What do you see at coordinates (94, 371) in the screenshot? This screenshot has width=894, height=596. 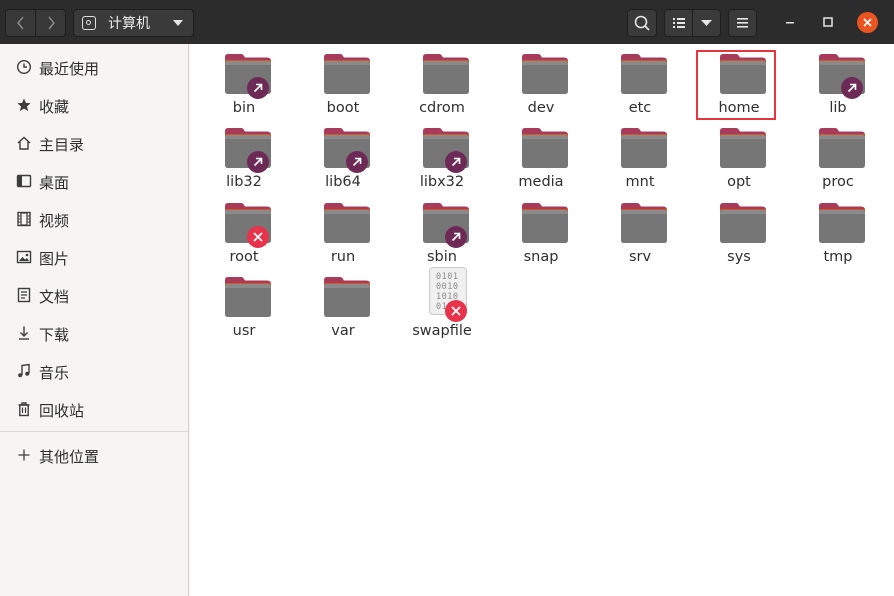 I see `sidebar-item-music: 音乐` at bounding box center [94, 371].